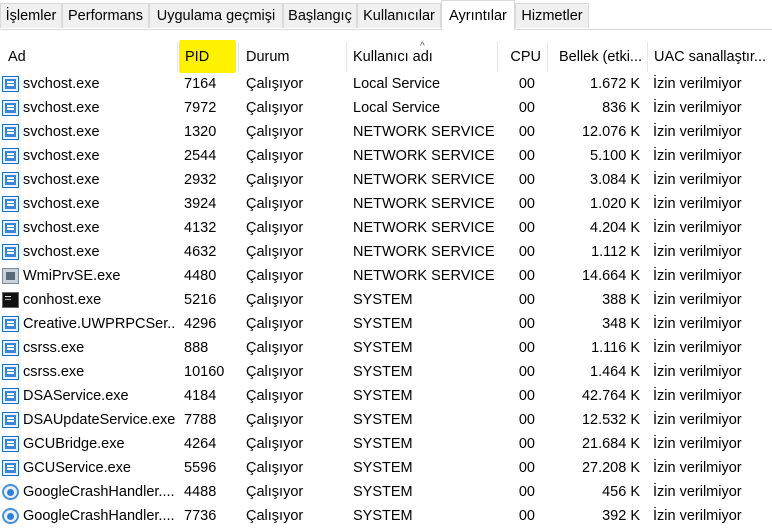 The height and width of the screenshot is (528, 772). What do you see at coordinates (621, 108) in the screenshot?
I see `cell-memory: 836 K` at bounding box center [621, 108].